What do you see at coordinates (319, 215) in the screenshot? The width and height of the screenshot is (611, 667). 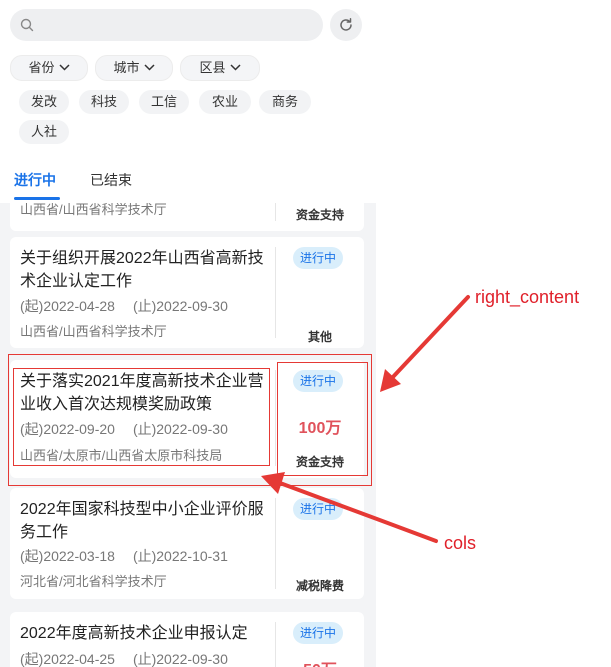 I see `card-category: 资金支持` at bounding box center [319, 215].